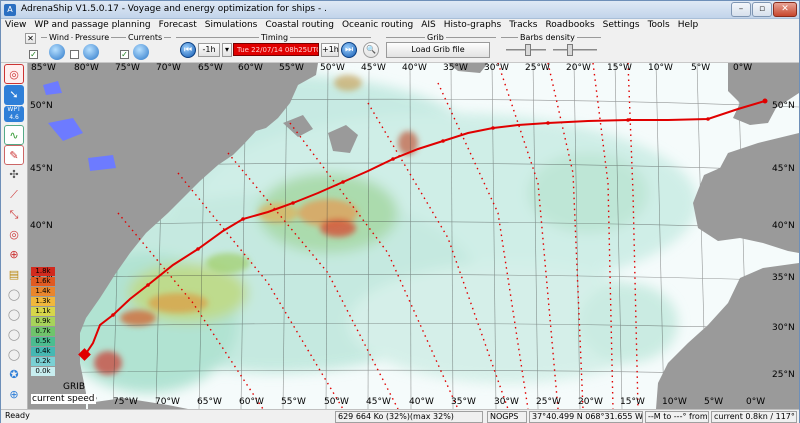 Image resolution: width=800 pixels, height=423 pixels. I want to click on lon-label: 20°W, so click(578, 68).